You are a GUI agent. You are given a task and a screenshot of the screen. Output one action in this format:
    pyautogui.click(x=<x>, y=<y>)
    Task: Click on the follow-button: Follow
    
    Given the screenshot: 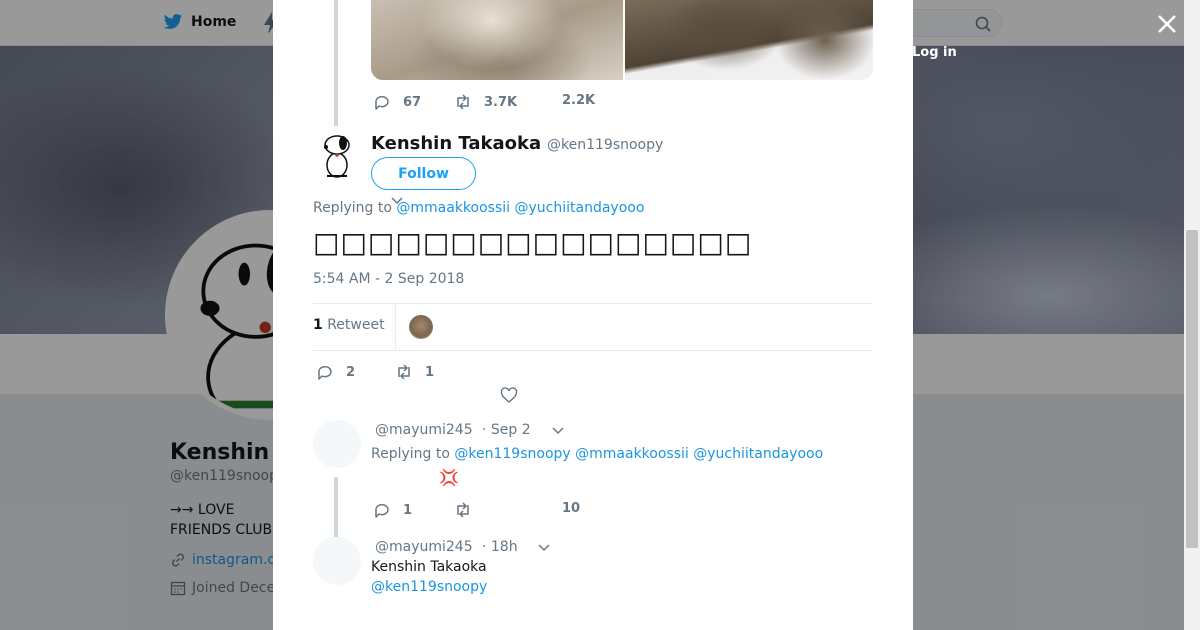 What is the action you would take?
    pyautogui.click(x=423, y=173)
    